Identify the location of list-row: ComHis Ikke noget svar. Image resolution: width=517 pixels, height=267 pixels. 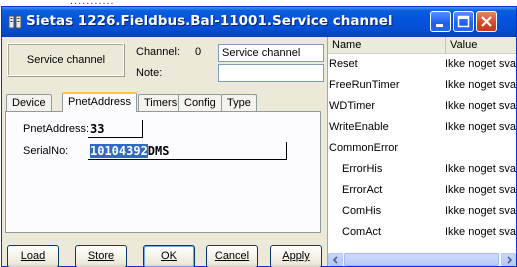
(422, 211).